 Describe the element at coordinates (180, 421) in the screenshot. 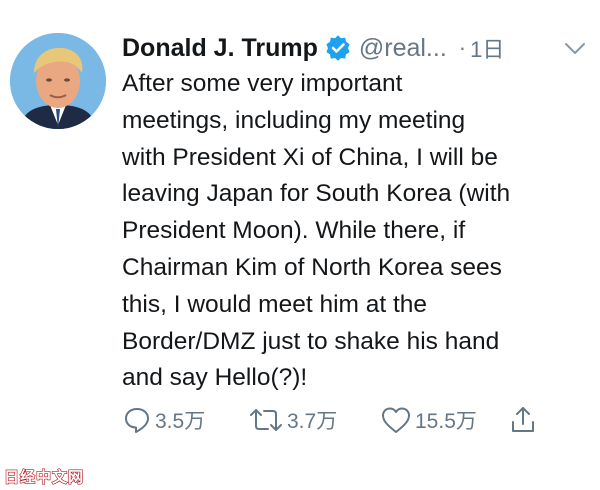

I see `reply-count: 3.5万` at that location.